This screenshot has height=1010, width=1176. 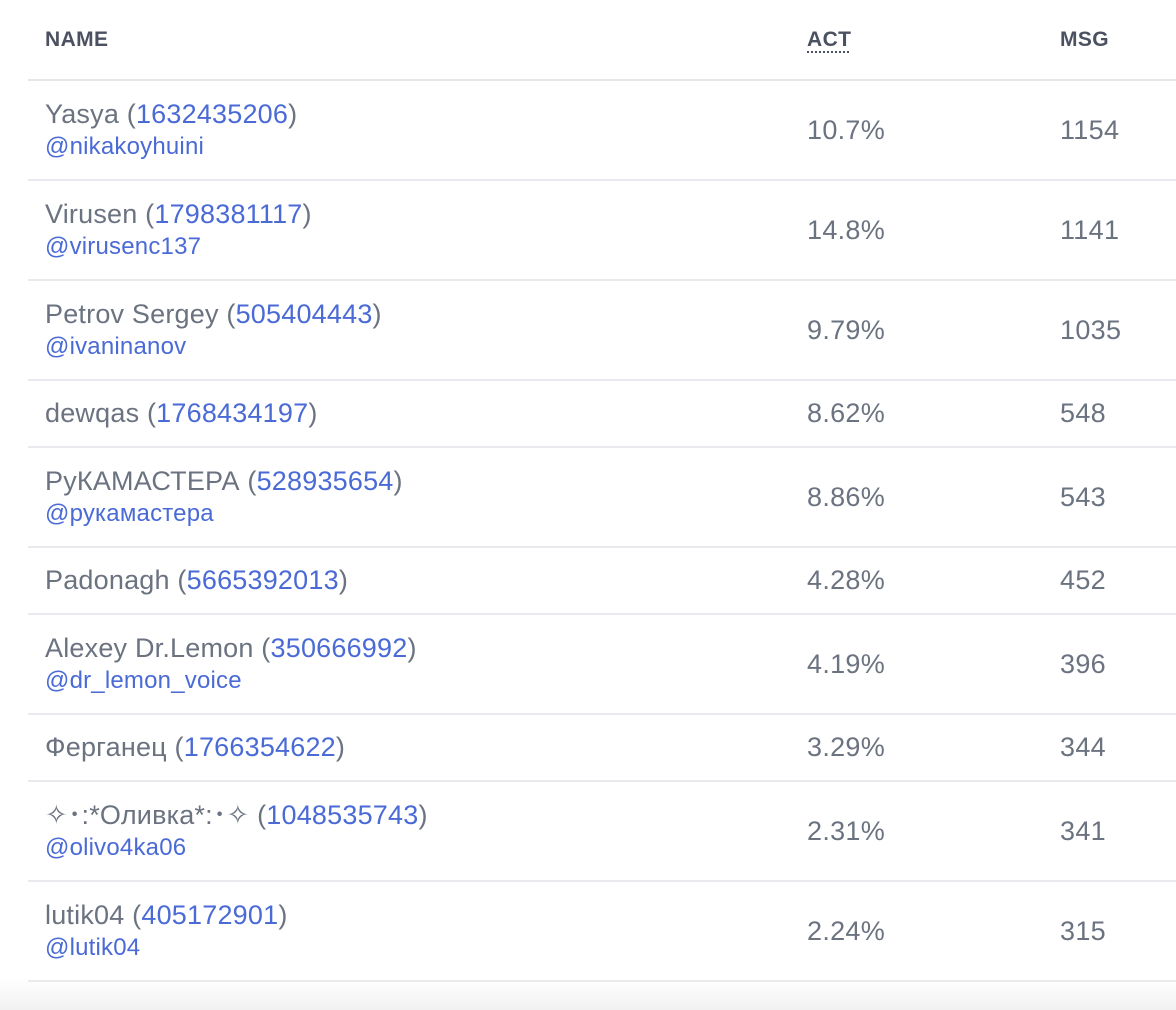 I want to click on display-name: dewqas, so click(x=92, y=413).